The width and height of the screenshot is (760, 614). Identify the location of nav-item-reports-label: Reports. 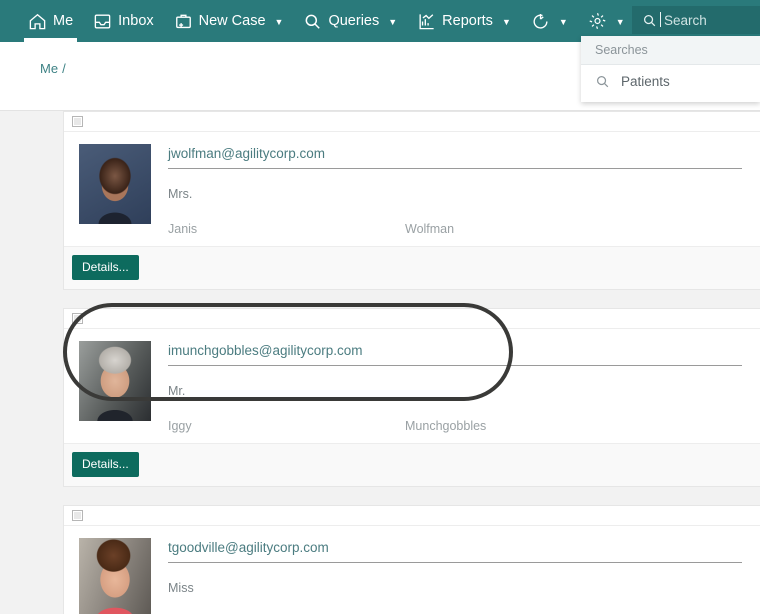
(467, 21).